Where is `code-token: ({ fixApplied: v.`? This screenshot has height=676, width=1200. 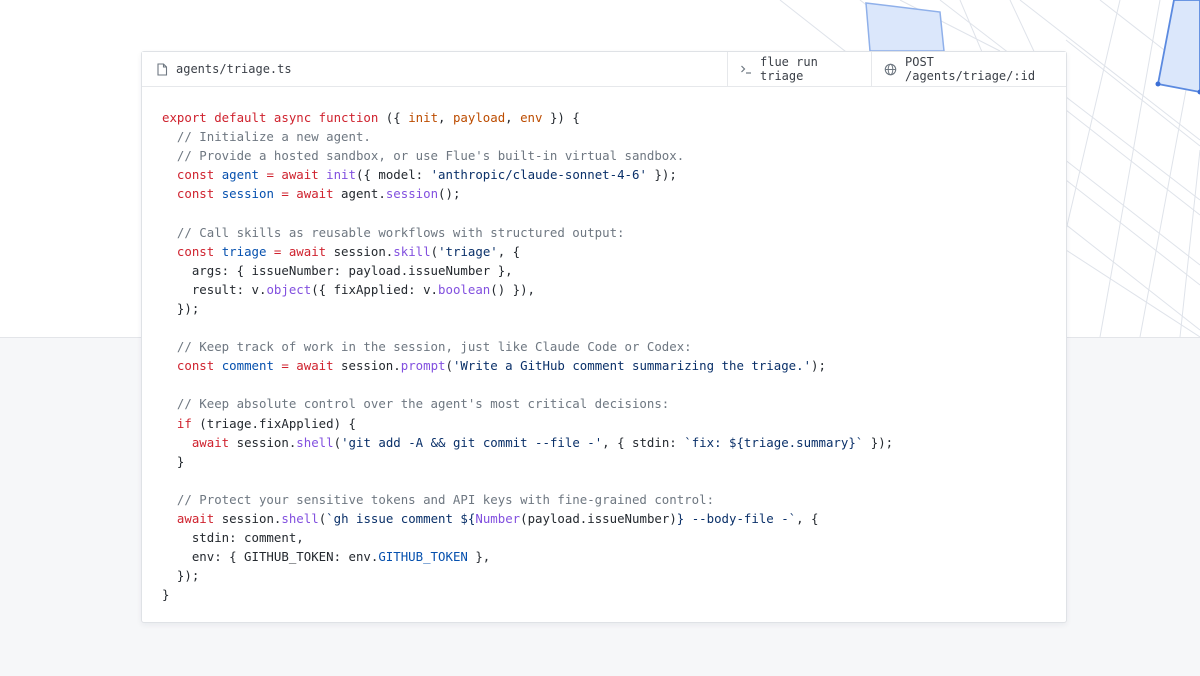 code-token: ({ fixApplied: v. is located at coordinates (374, 289).